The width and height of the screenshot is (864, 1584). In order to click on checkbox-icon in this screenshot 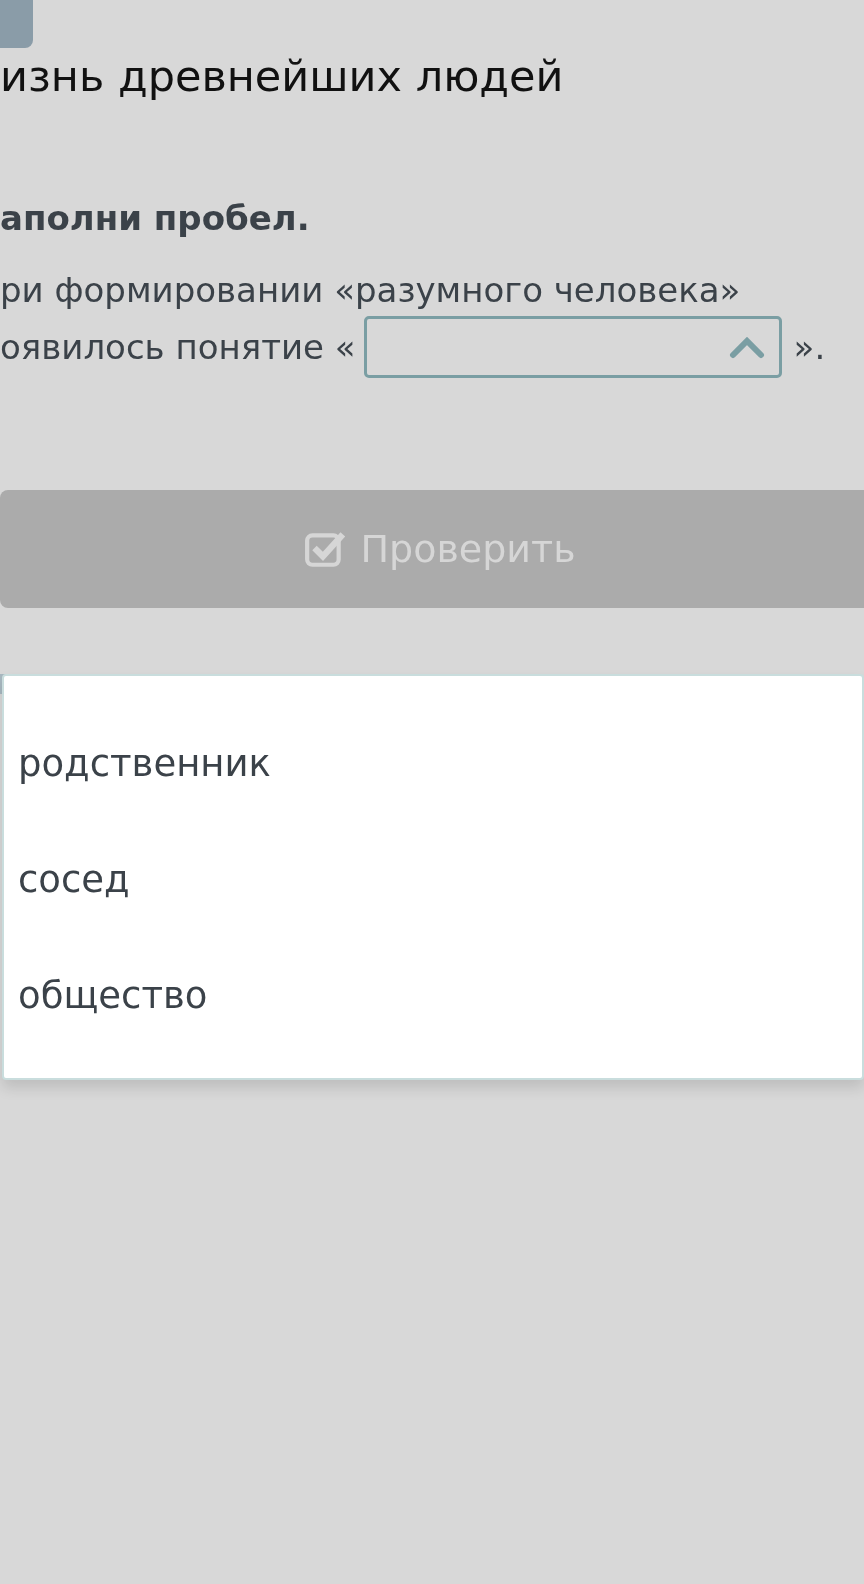, I will do `click(325, 549)`.